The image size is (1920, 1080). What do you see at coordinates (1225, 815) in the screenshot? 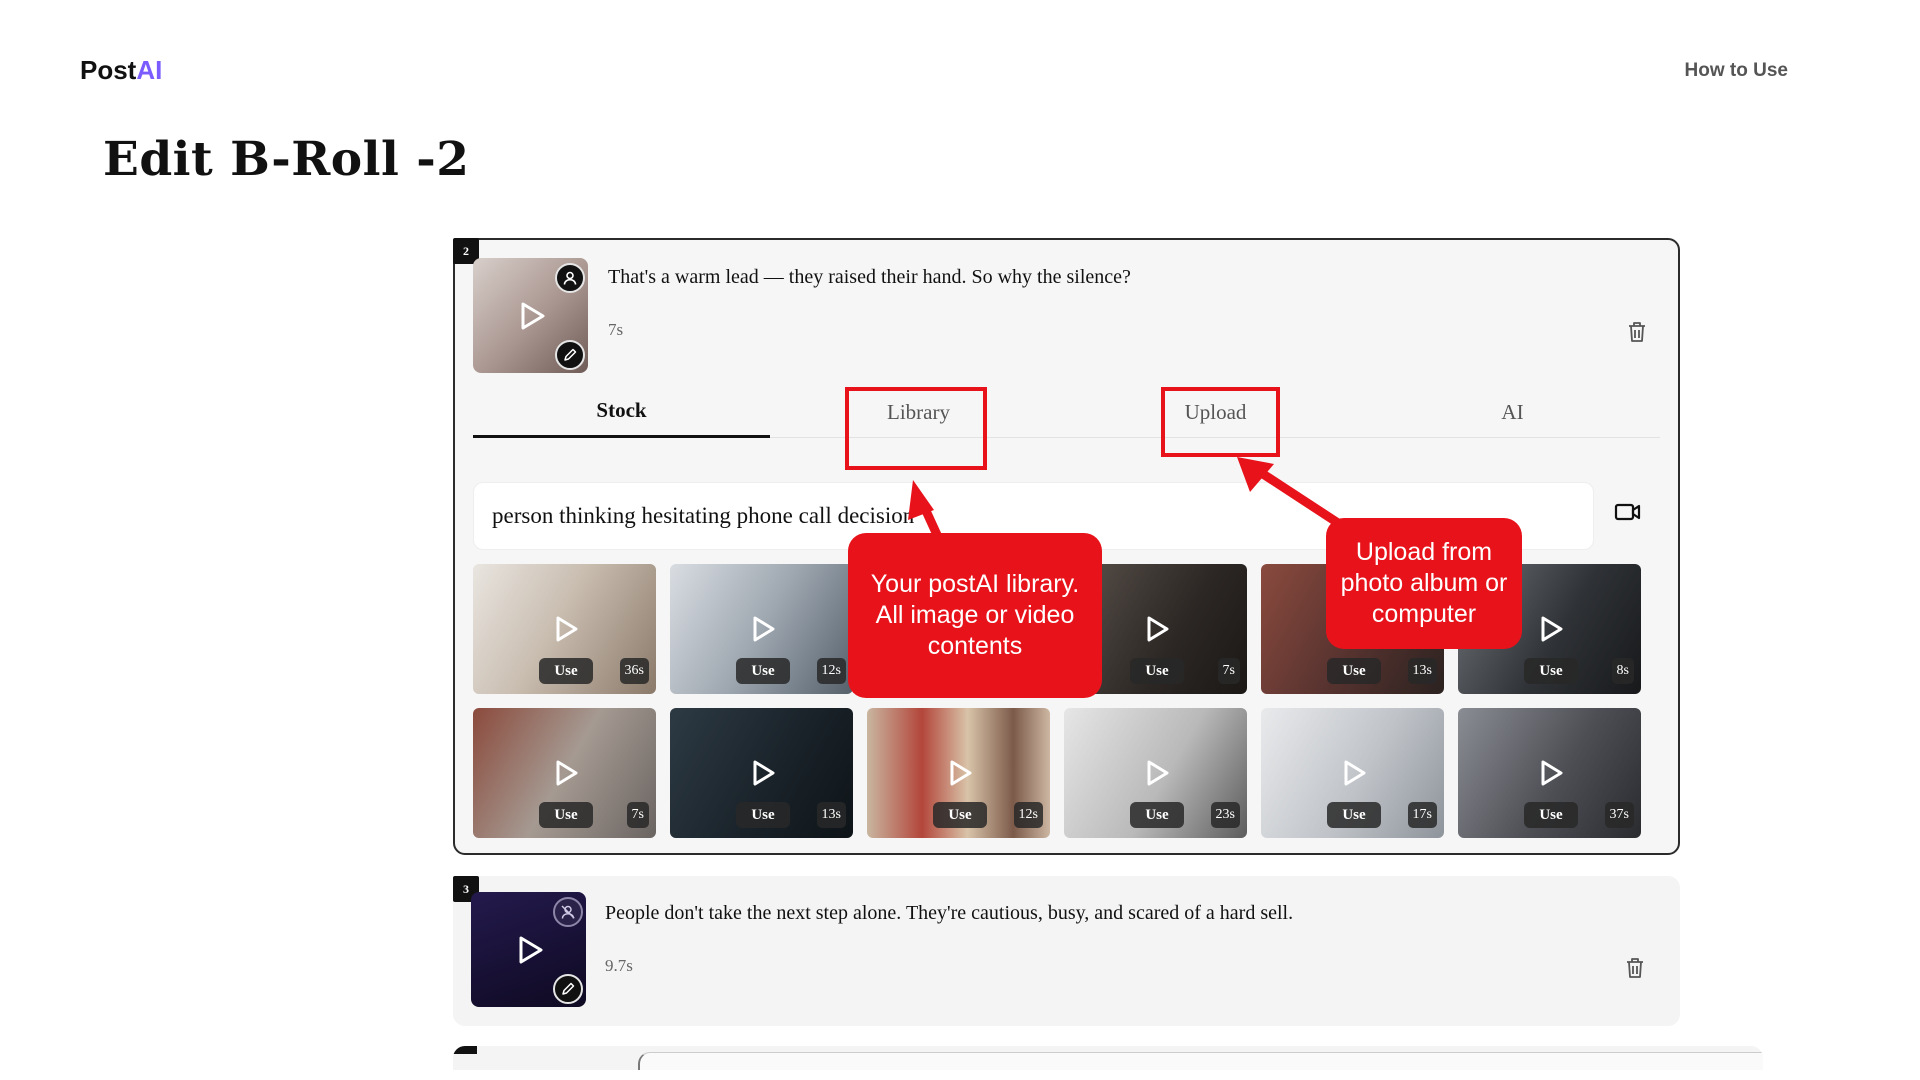
I see `tile-duration: 23s` at bounding box center [1225, 815].